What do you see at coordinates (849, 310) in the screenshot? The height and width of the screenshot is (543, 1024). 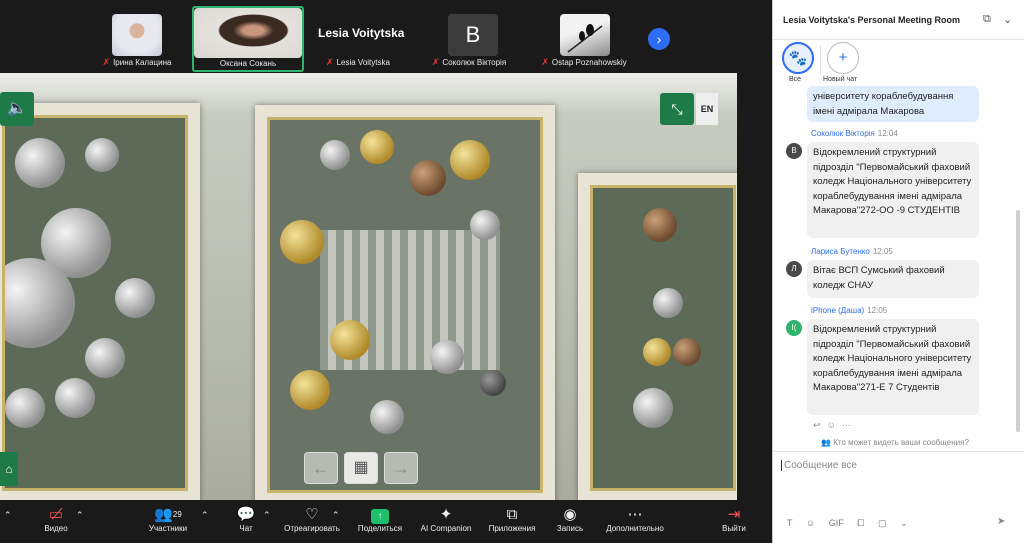 I see `message-sender: iPhone (Даша) 12:05` at bounding box center [849, 310].